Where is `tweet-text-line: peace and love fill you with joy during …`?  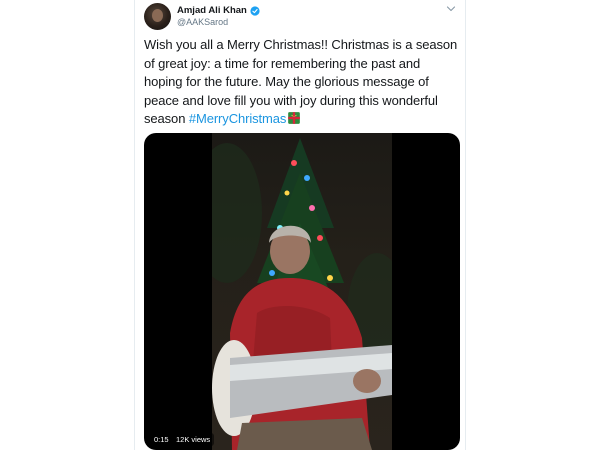 tweet-text-line: peace and love fill you with joy during … is located at coordinates (291, 100).